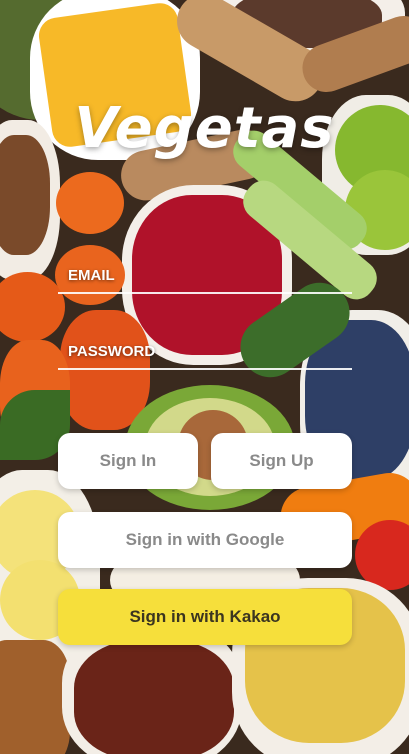 Image resolution: width=409 pixels, height=754 pixels. Describe the element at coordinates (205, 617) in the screenshot. I see `kakao-sign-in-button: Sign in with Kakao` at that location.